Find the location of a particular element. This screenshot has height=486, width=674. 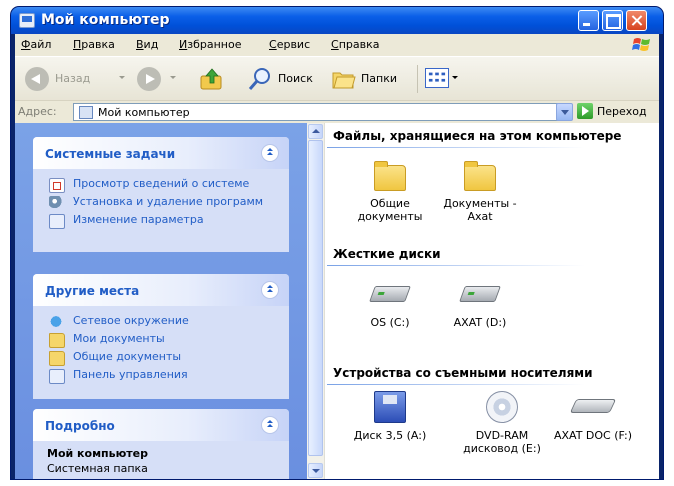

details-name: Мой компьютер is located at coordinates (98, 453).